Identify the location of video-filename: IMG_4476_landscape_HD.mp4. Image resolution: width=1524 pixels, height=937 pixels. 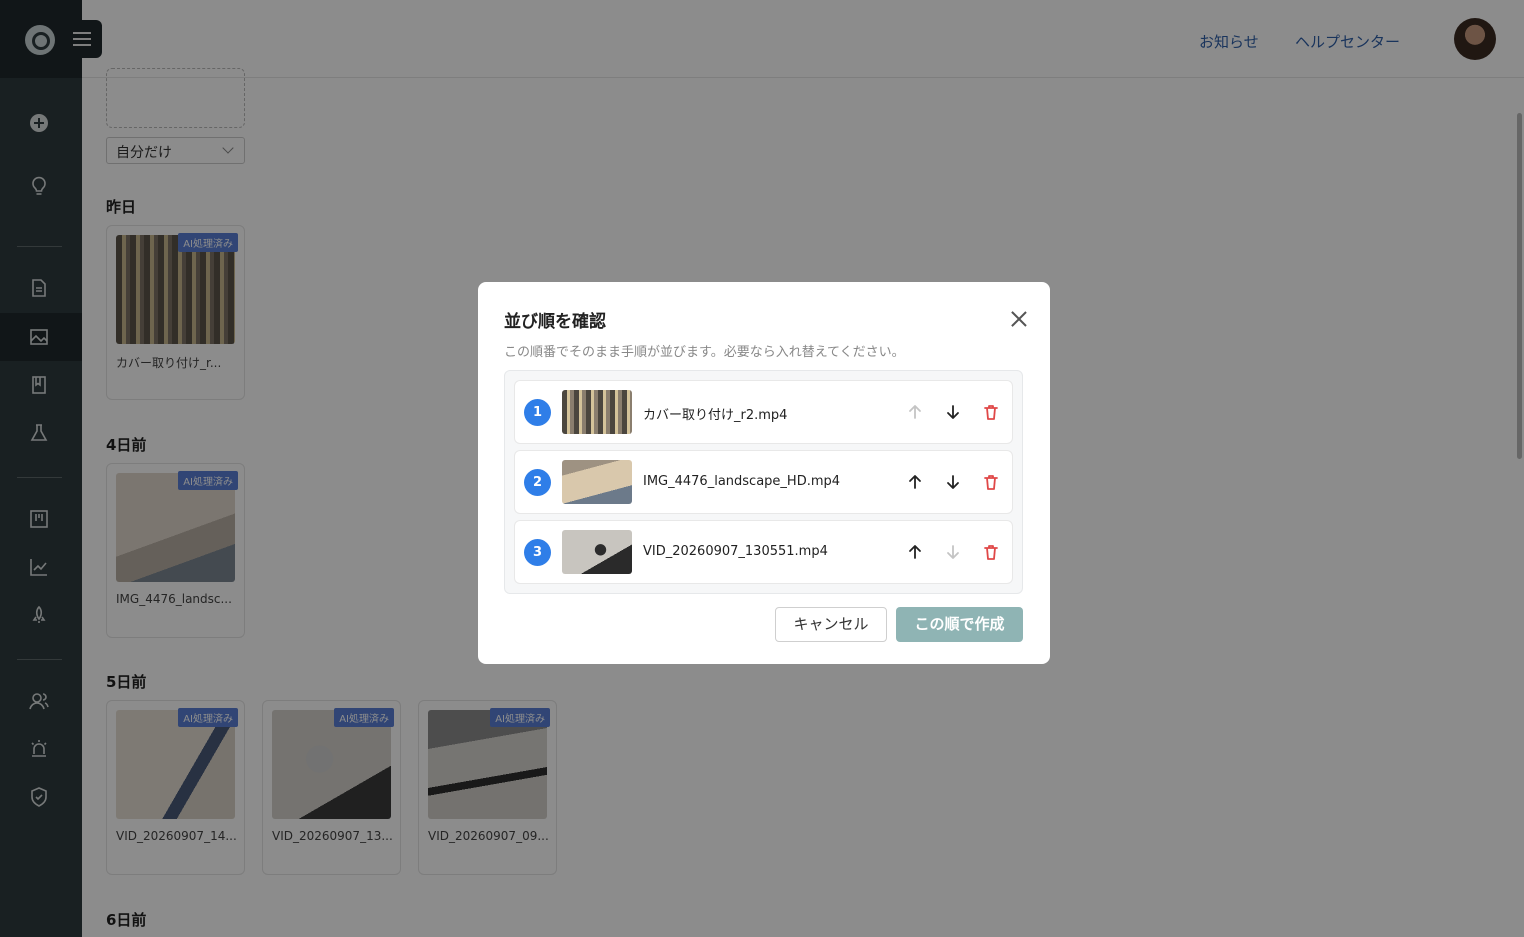
(742, 481).